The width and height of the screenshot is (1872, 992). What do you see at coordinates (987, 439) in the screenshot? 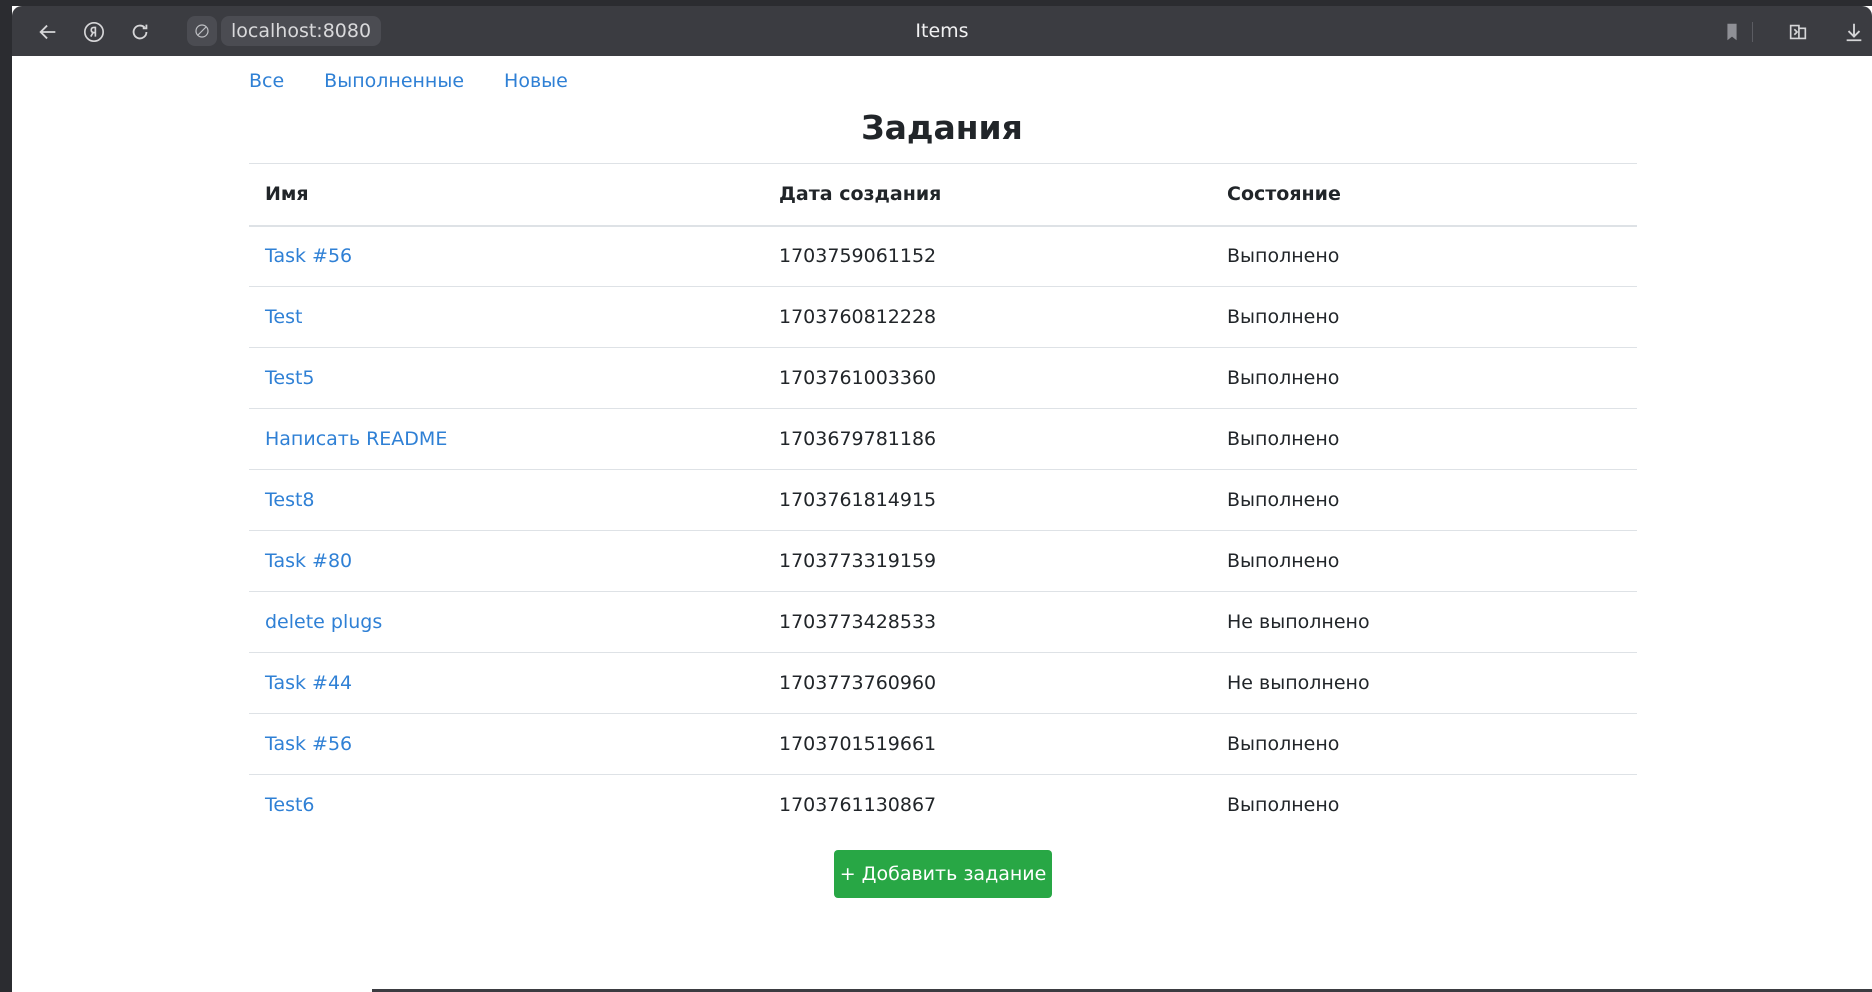
I see `task-date: 1703679781186` at bounding box center [987, 439].